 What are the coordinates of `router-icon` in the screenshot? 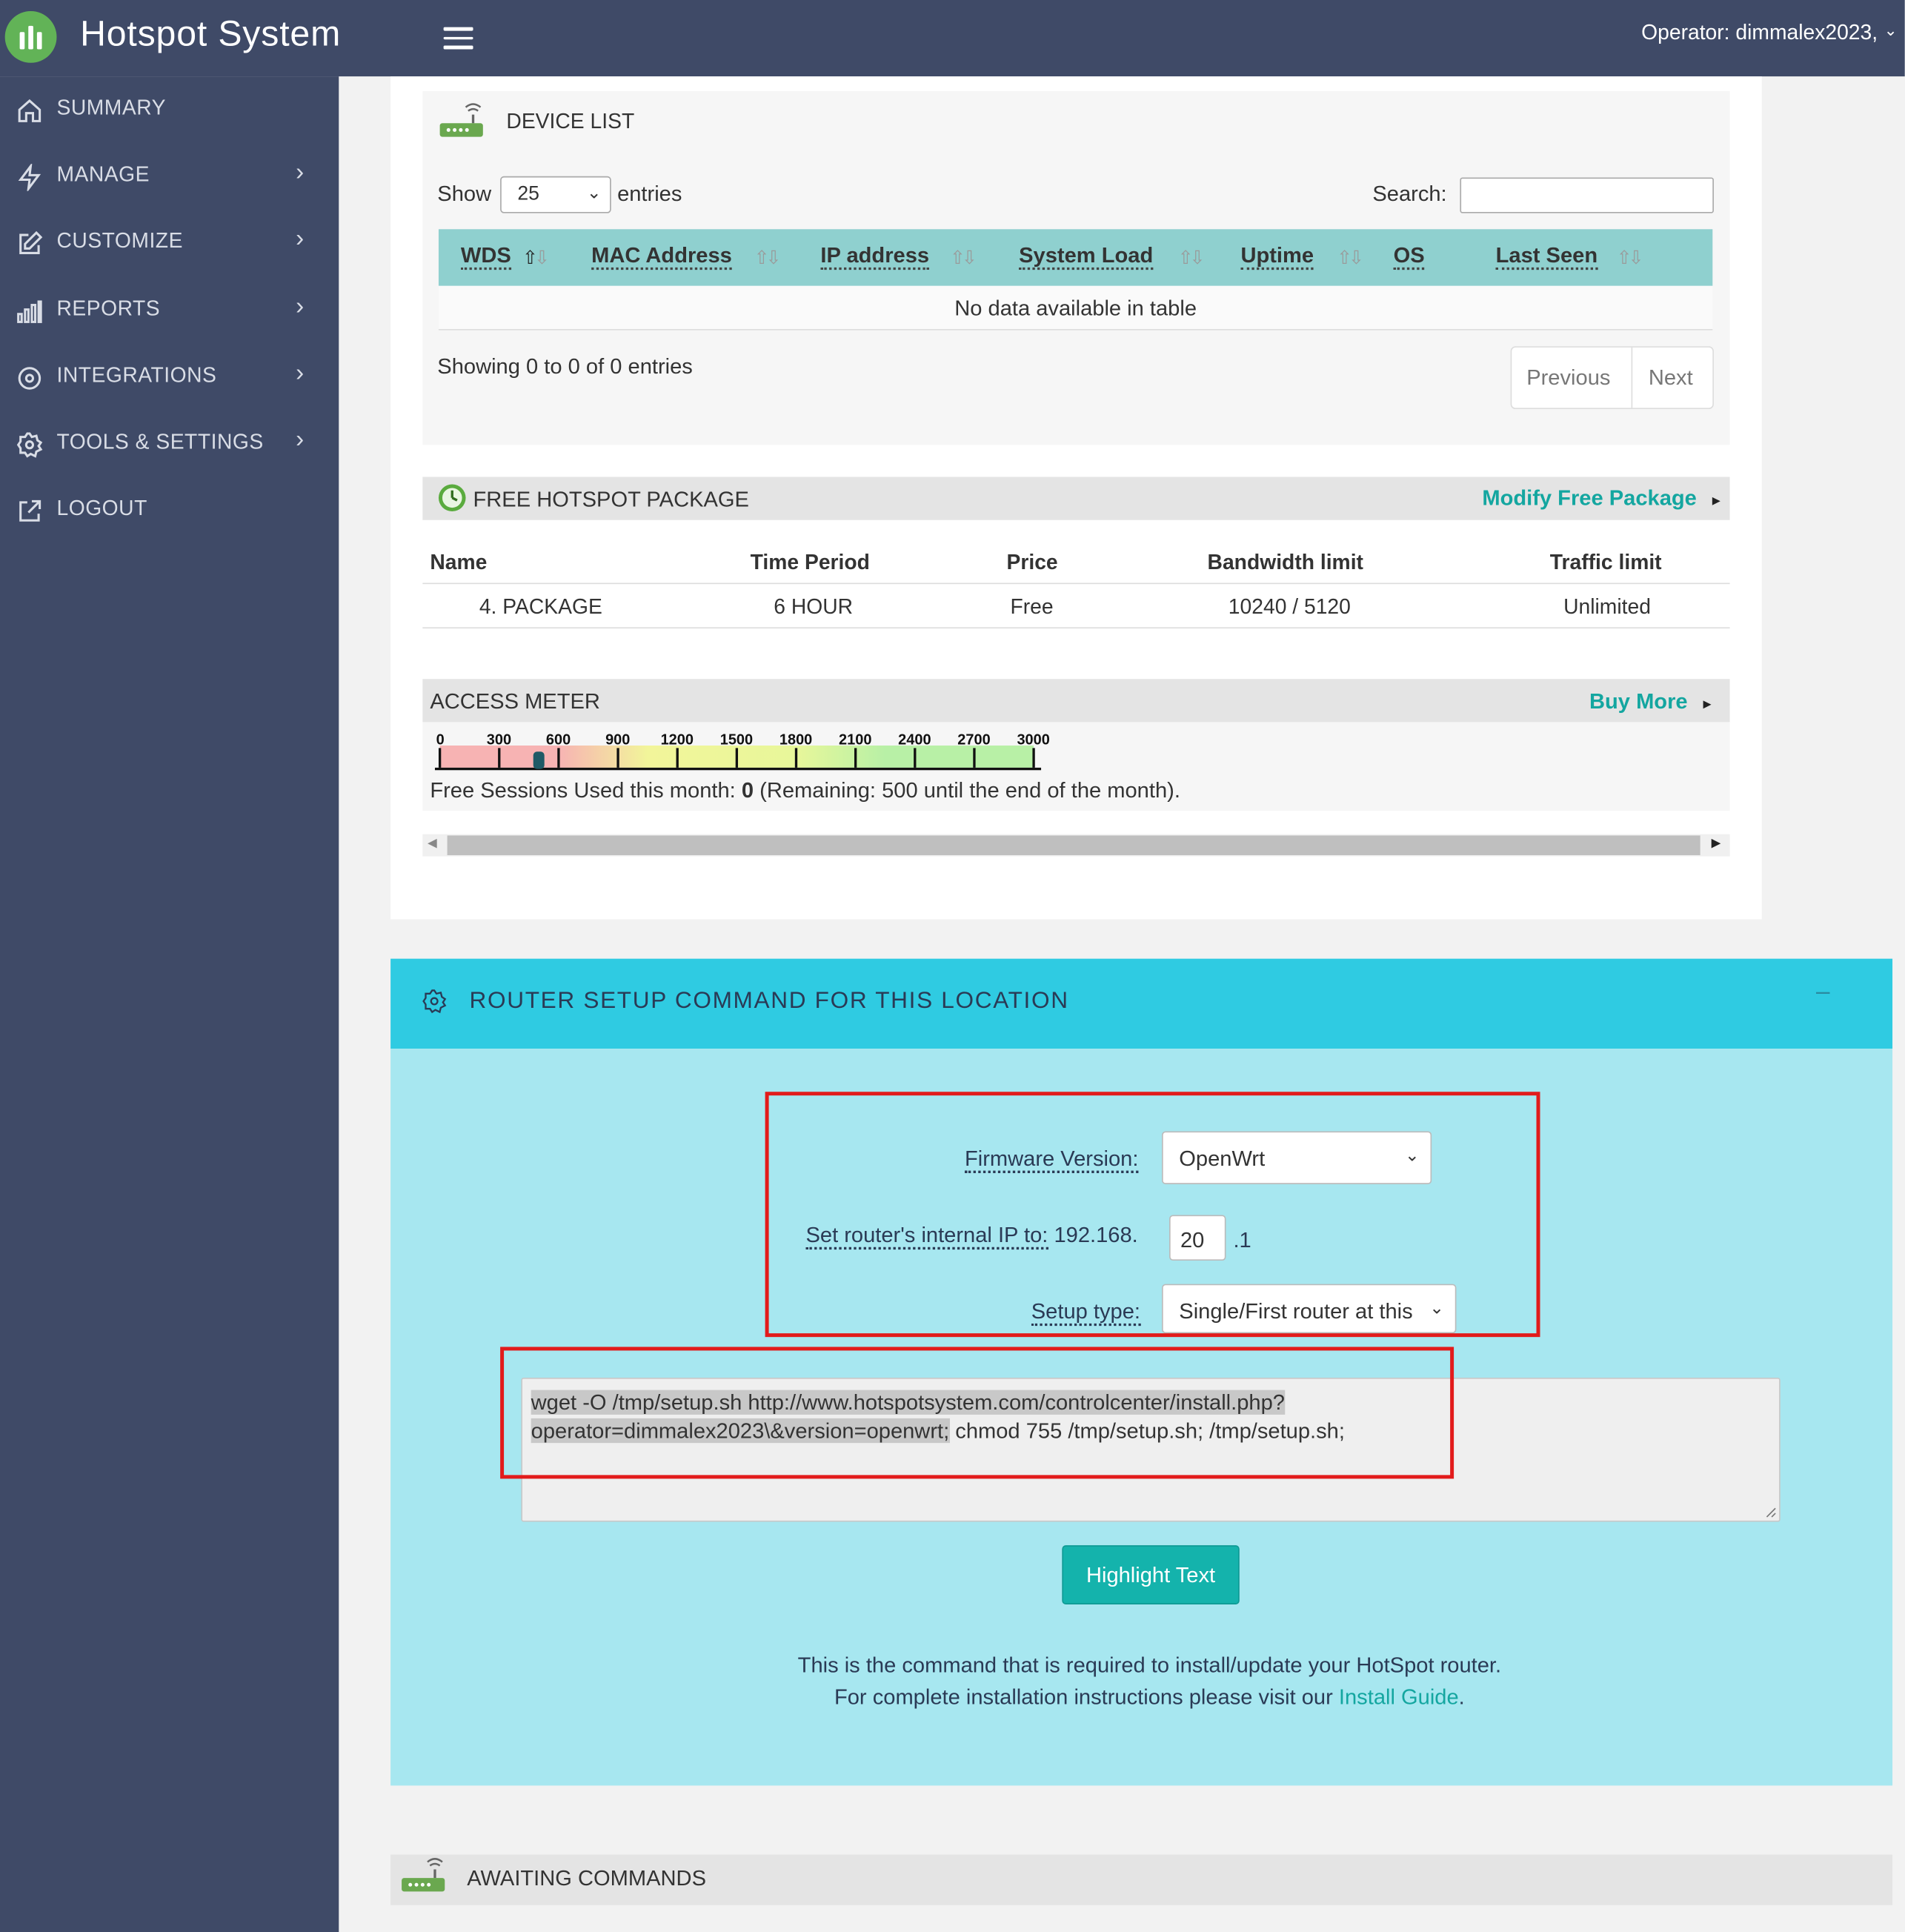 It's located at (461, 120).